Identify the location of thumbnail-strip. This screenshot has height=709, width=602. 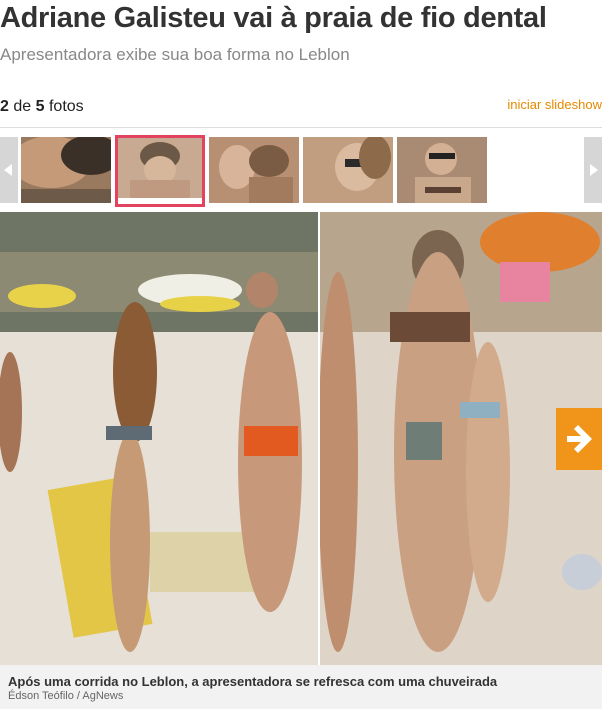
(301, 171).